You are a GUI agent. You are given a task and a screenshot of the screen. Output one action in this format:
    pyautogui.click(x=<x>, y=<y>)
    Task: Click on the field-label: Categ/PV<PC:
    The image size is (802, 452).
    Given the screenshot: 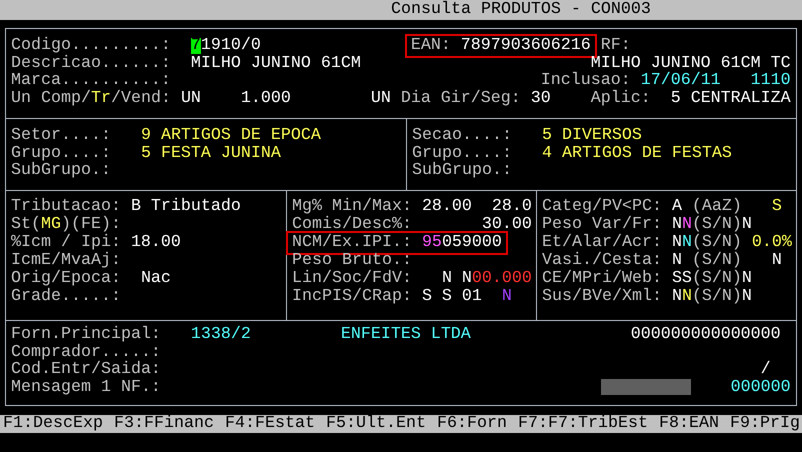 What is the action you would take?
    pyautogui.click(x=602, y=207)
    